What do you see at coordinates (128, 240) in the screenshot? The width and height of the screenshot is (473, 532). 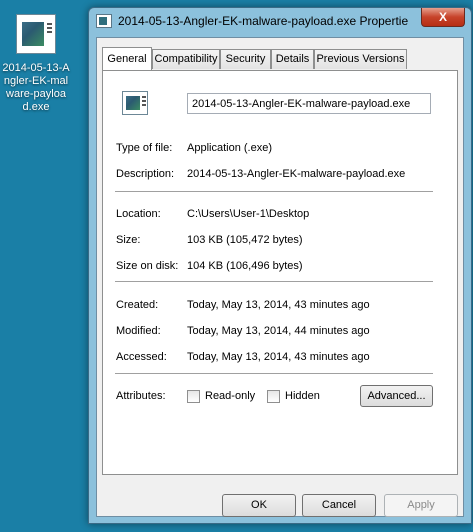 I see `size-label: Size:` at bounding box center [128, 240].